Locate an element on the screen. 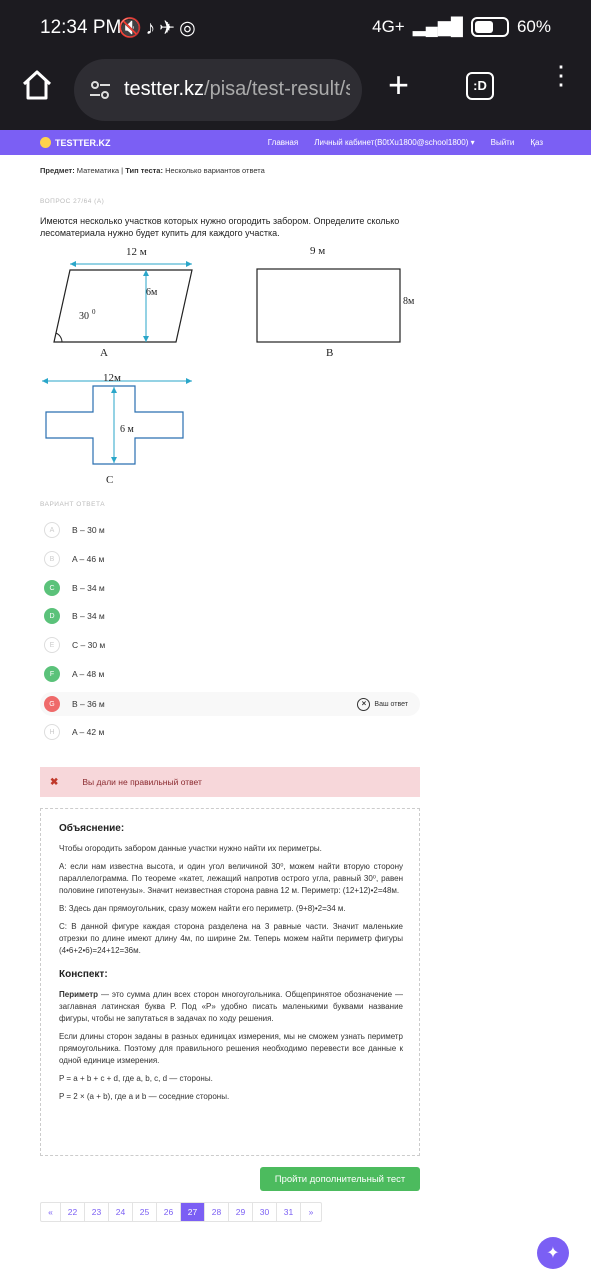 Image resolution: width=591 pixels, height=1280 pixels. status-time: 12:34 PM is located at coordinates (81, 27).